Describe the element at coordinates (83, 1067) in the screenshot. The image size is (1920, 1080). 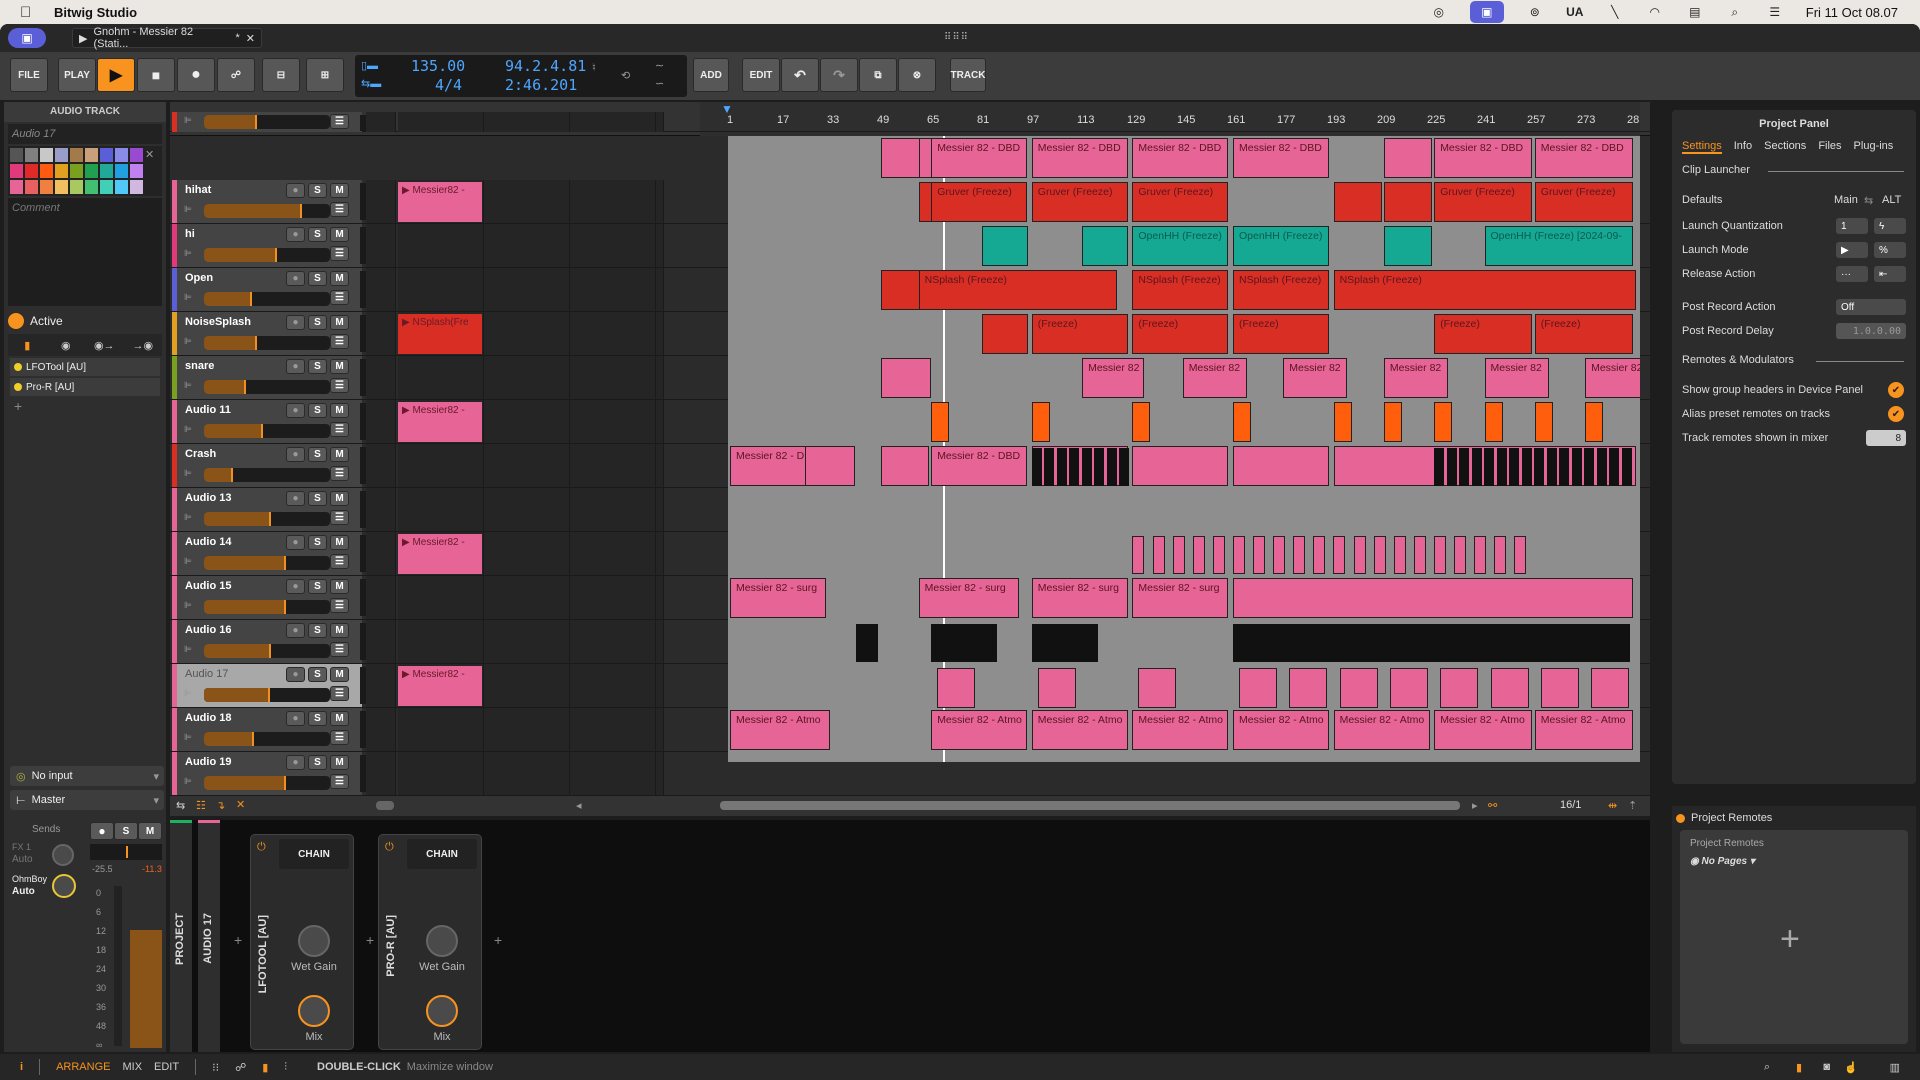
I see `arrange-view-button: ARRANGE` at that location.